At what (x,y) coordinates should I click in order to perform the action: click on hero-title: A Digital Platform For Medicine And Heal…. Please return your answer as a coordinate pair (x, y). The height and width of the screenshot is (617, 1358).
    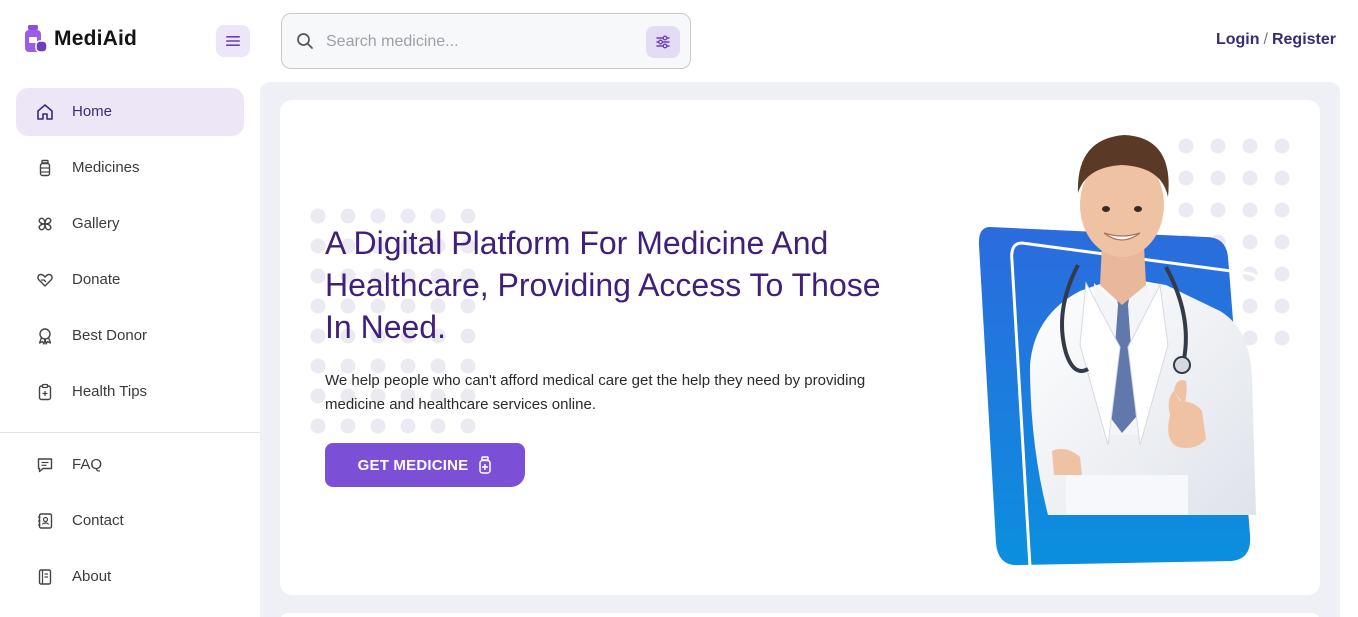
    Looking at the image, I should click on (603, 285).